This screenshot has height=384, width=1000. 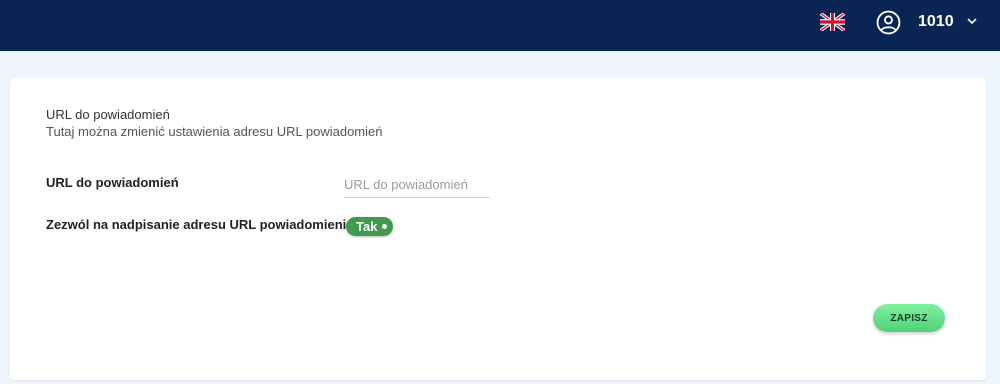 I want to click on section-title: URL do powiadomień, so click(x=108, y=114).